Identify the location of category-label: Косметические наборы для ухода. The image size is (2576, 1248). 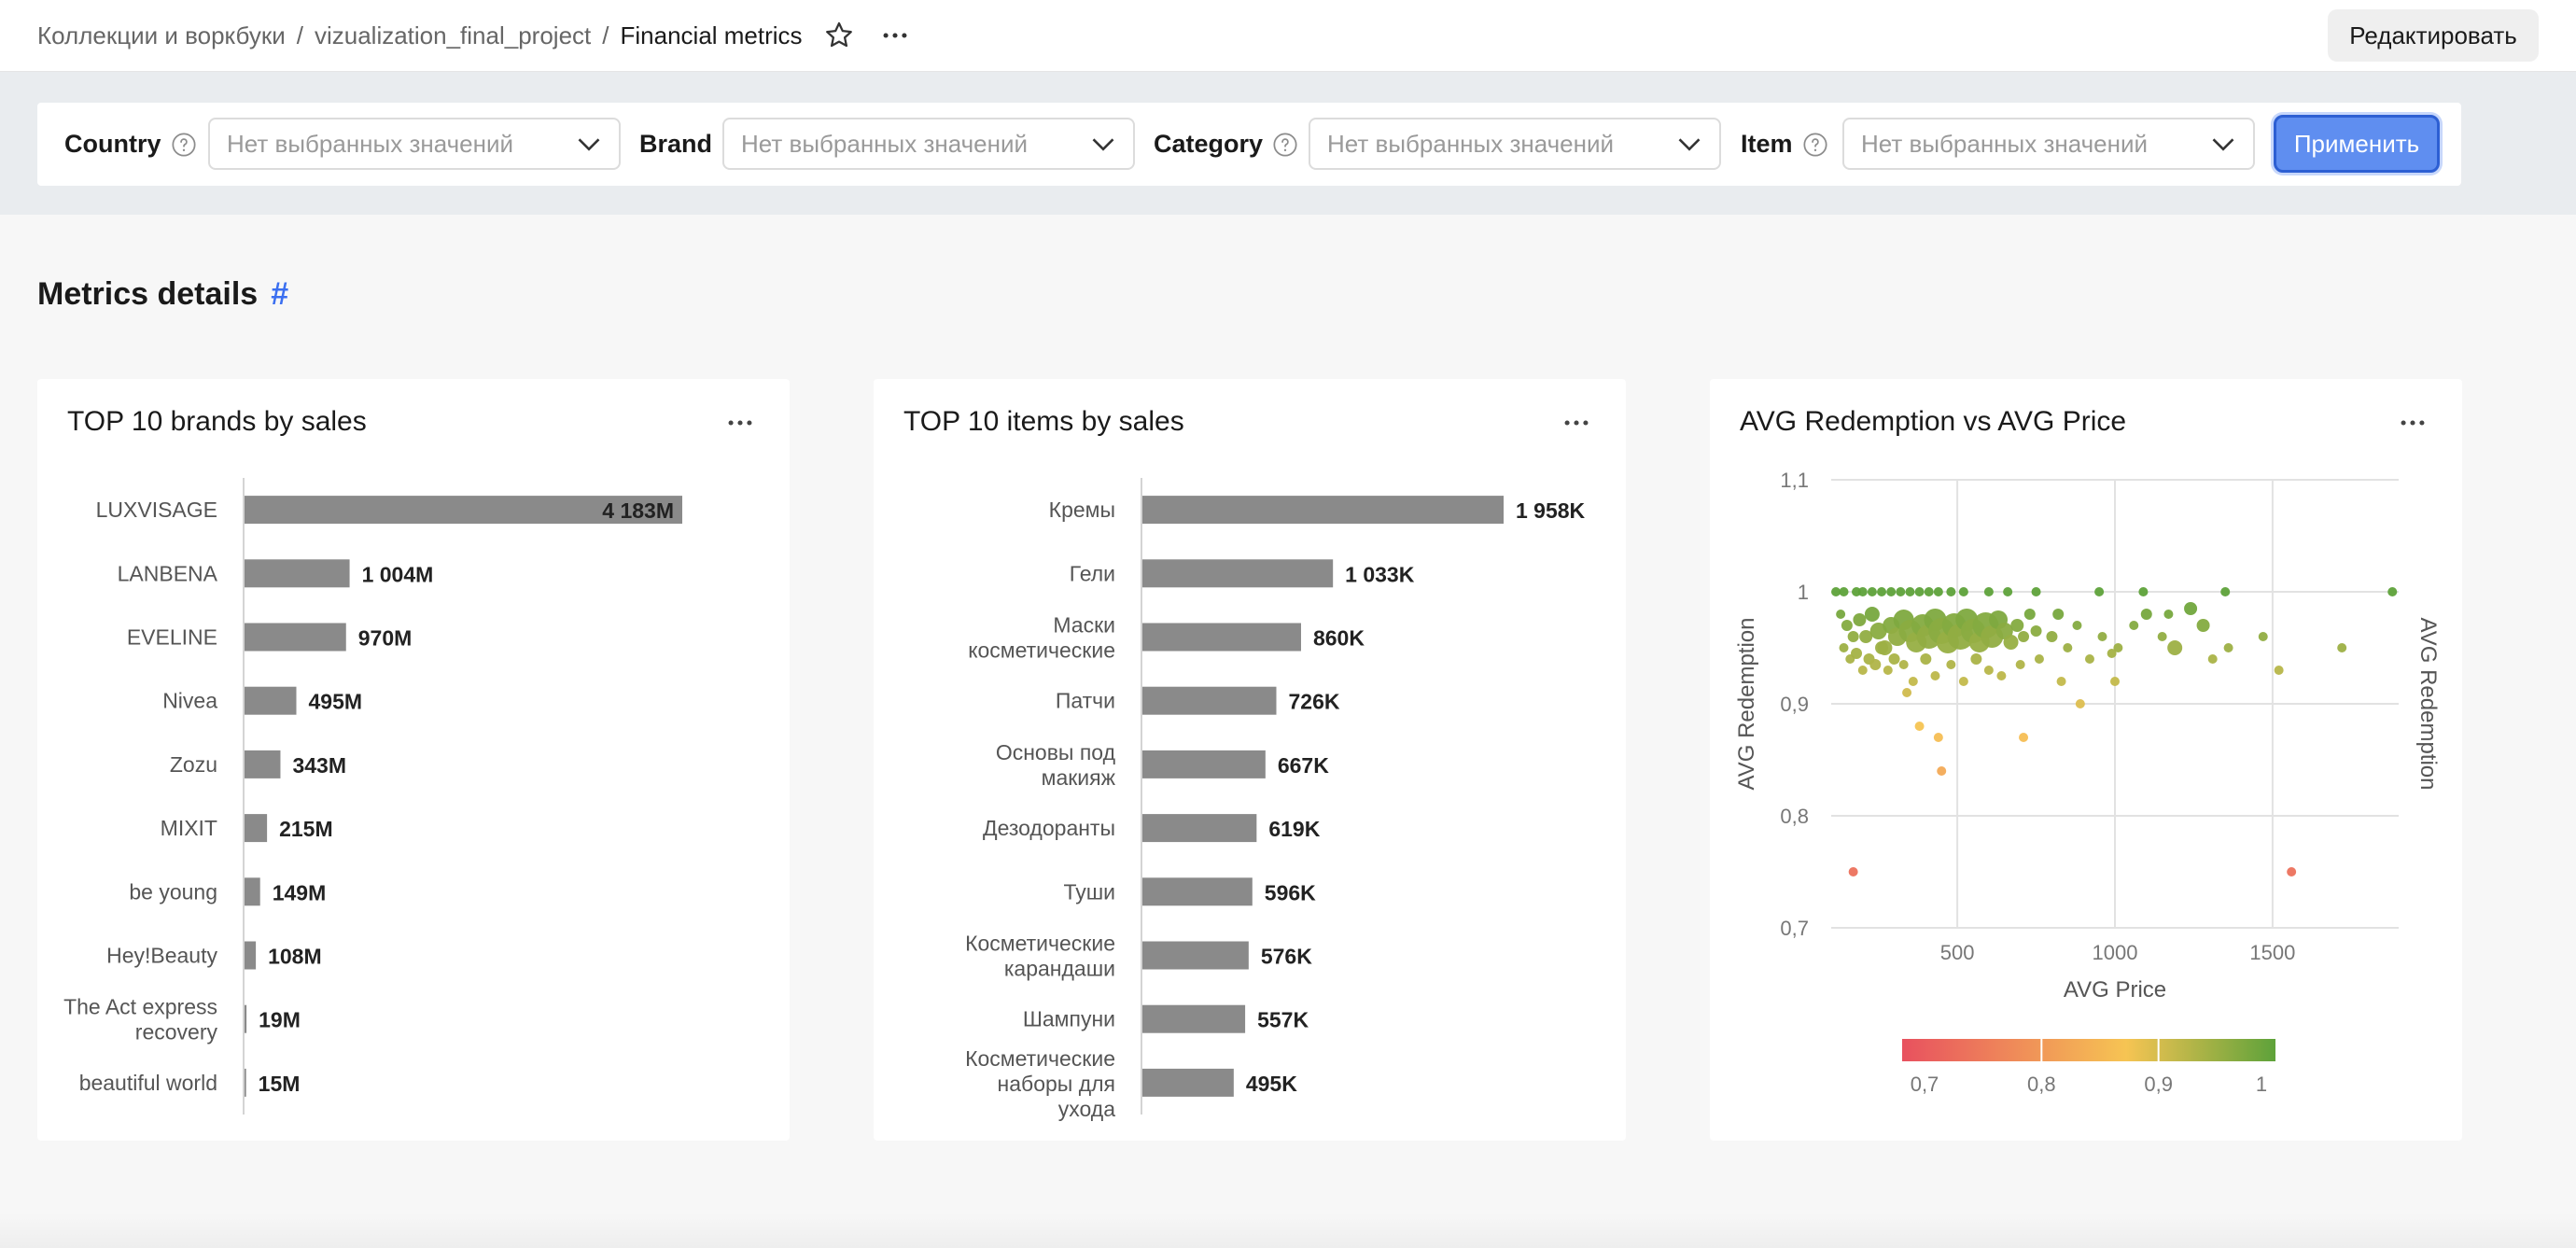
(1040, 1084).